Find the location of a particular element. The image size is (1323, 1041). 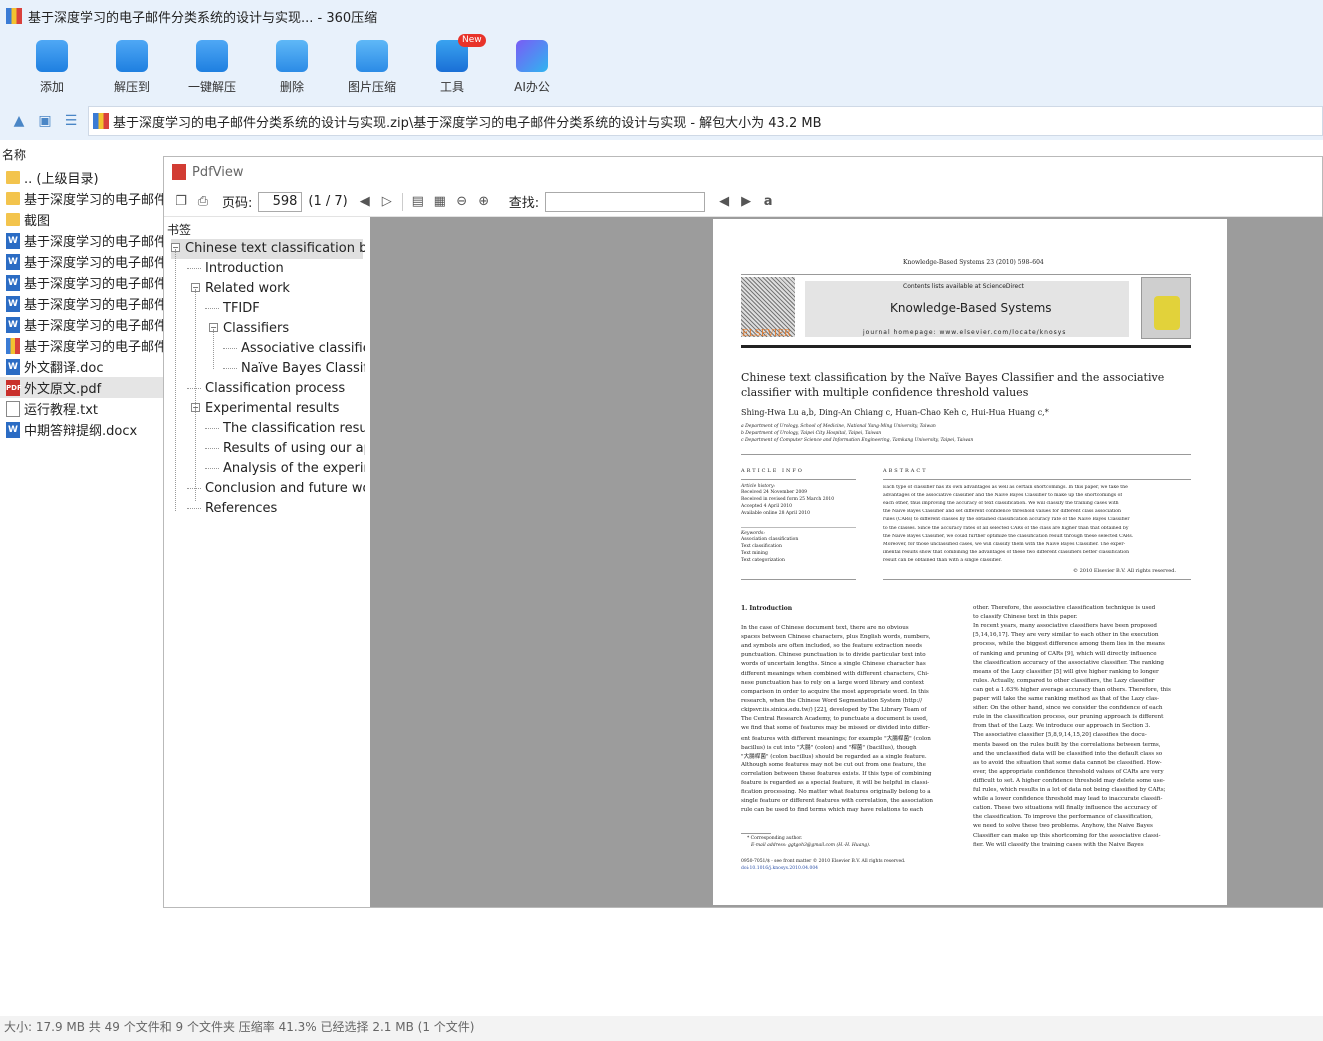

next-page-icon: ▷ is located at coordinates (387, 202).